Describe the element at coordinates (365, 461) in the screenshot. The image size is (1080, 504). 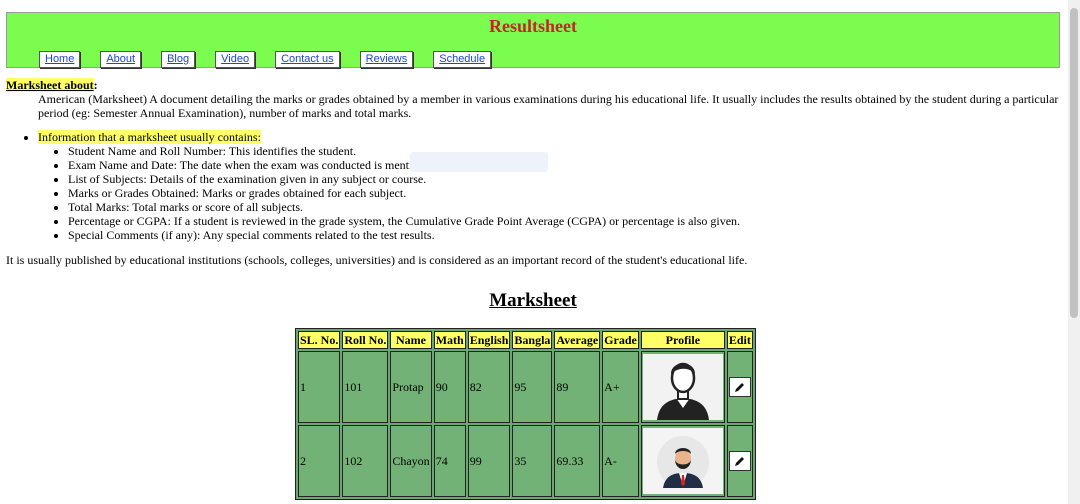
I see `cell-roll: 102` at that location.